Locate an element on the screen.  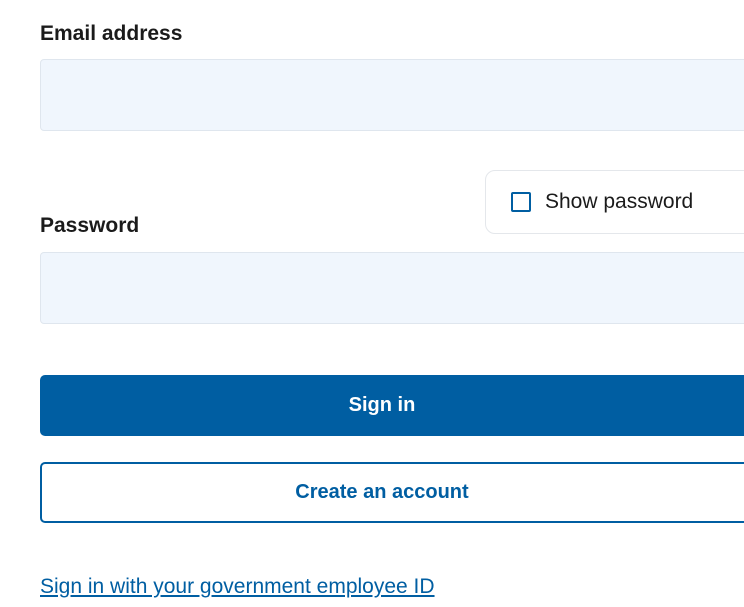
sign-in-button: Sign in is located at coordinates (392, 405).